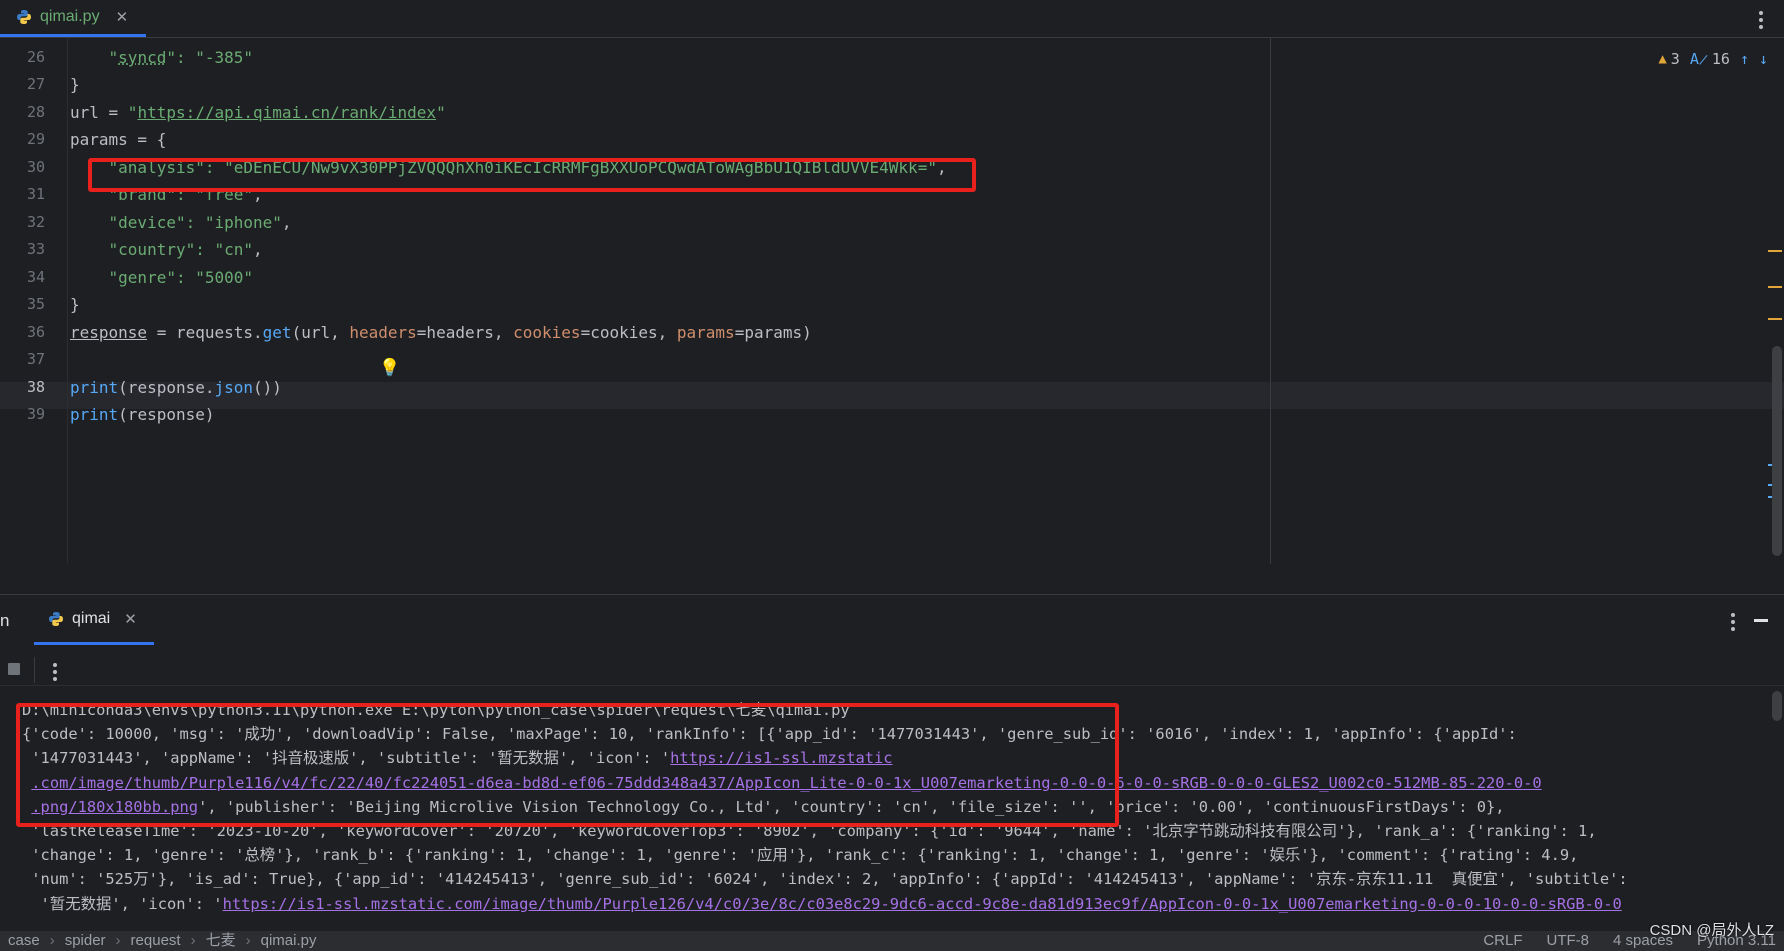 This screenshot has width=1784, height=951. What do you see at coordinates (181, 249) in the screenshot?
I see `code-token: "country": "cn"` at bounding box center [181, 249].